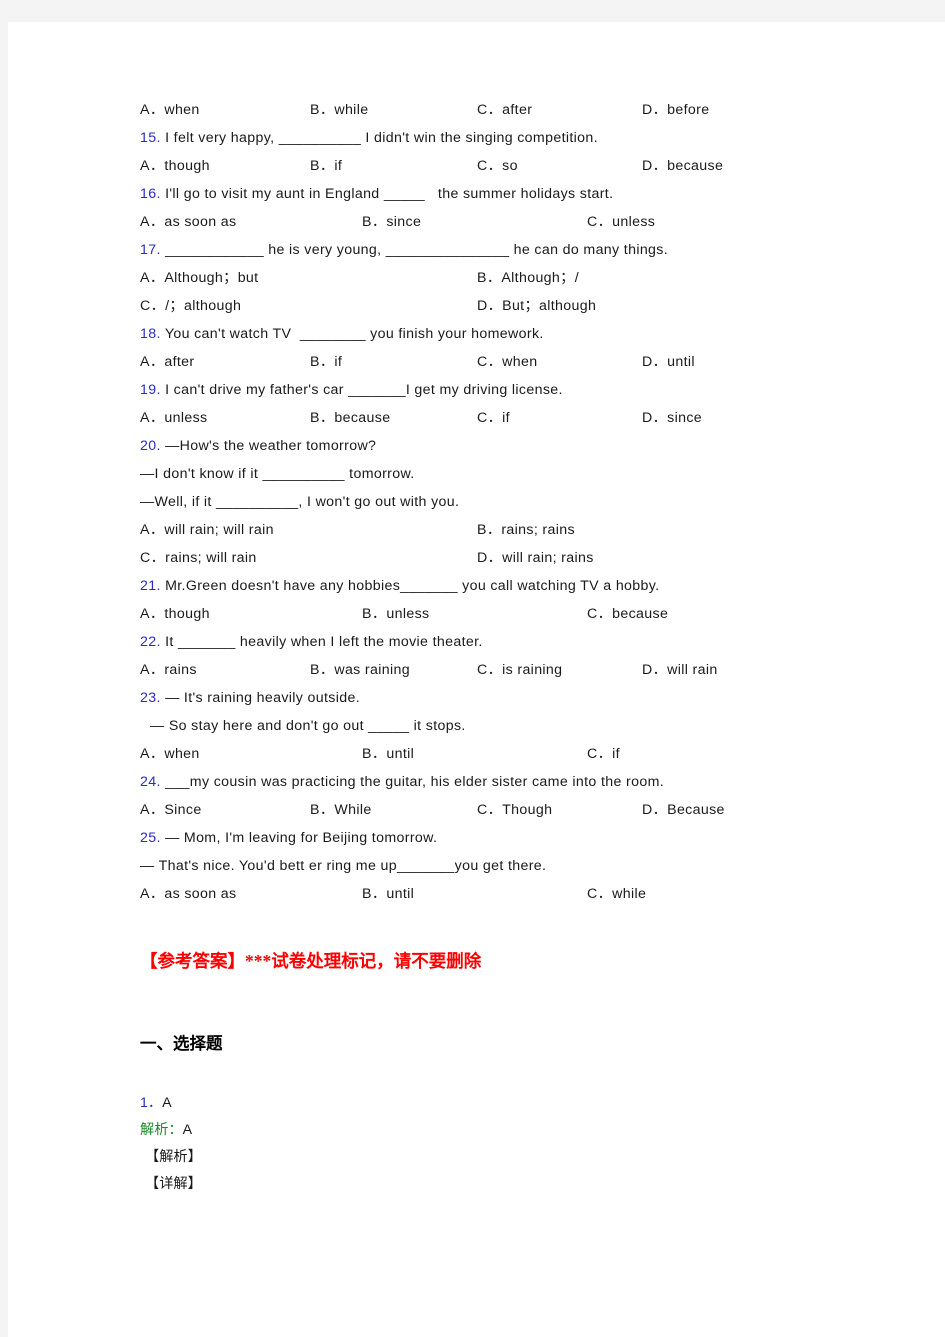 The width and height of the screenshot is (945, 1337). Describe the element at coordinates (504, 110) in the screenshot. I see `option-c: C．after` at that location.